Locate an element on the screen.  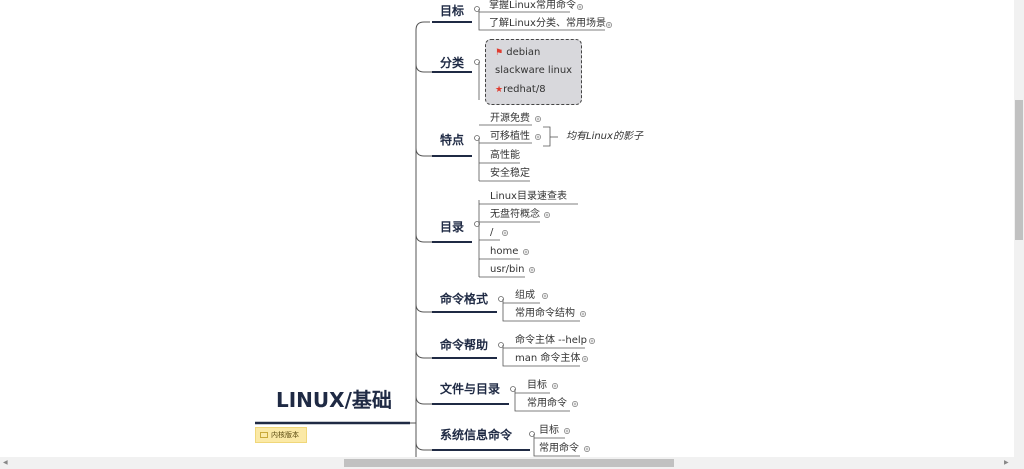
leaf-directory-1: Linux目录速查表 is located at coordinates (528, 197).